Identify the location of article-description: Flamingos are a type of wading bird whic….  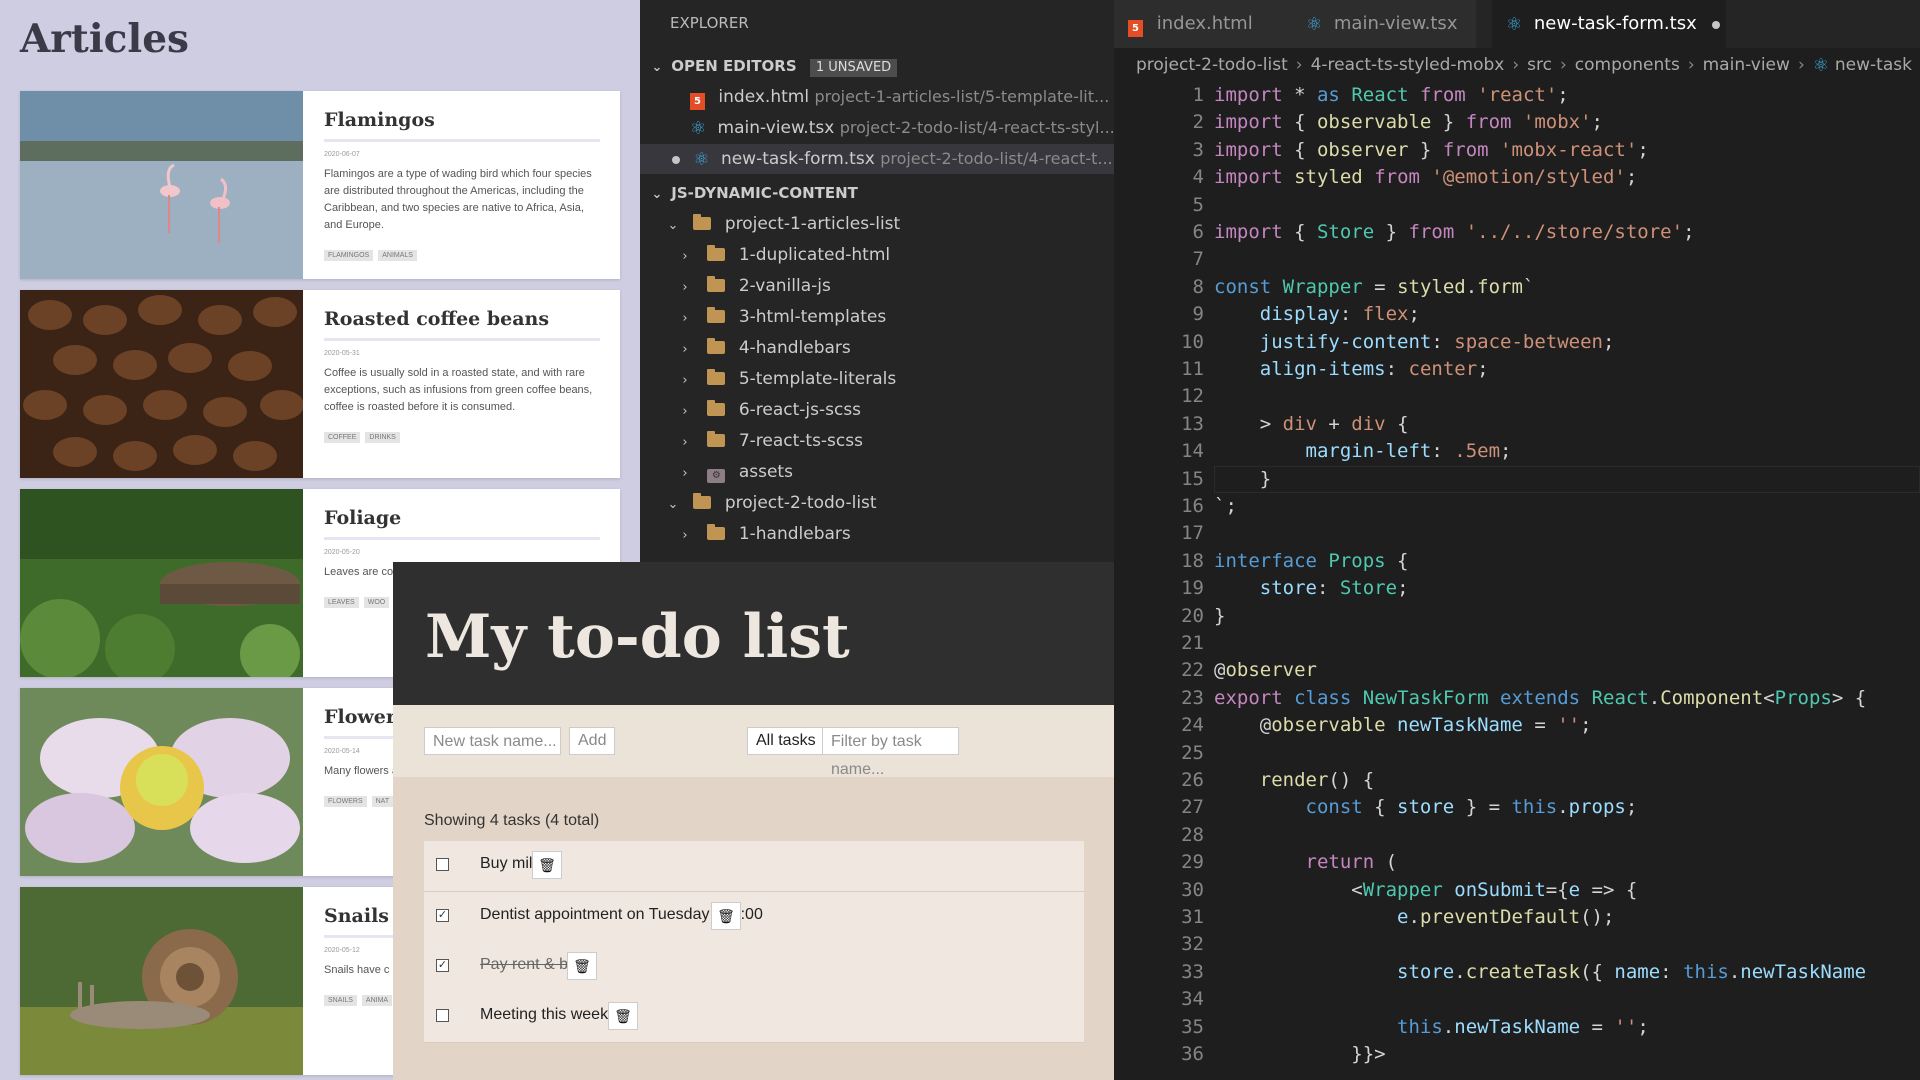
(458, 199).